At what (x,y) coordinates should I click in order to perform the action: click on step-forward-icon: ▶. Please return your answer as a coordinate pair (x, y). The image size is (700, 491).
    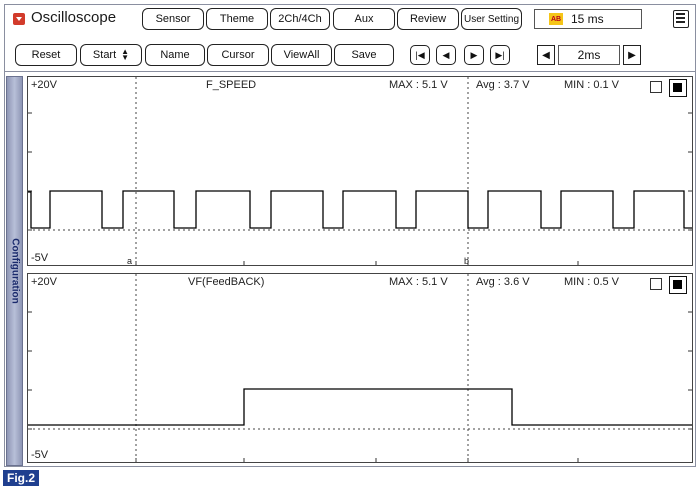
    Looking at the image, I should click on (474, 55).